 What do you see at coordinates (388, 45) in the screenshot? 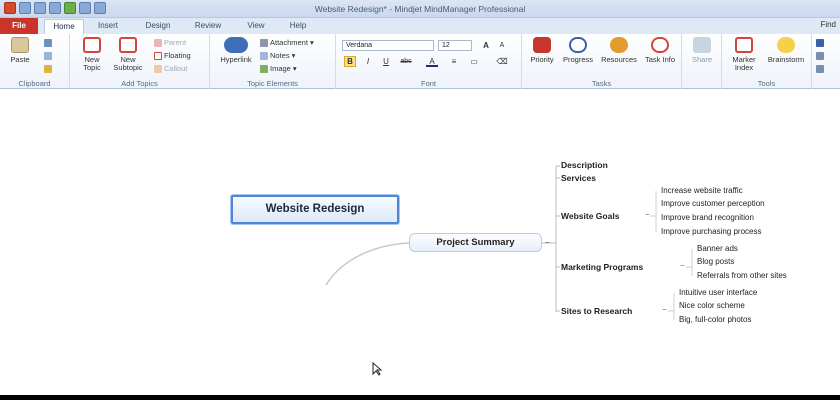
I see `font-family-select: Verdana` at bounding box center [388, 45].